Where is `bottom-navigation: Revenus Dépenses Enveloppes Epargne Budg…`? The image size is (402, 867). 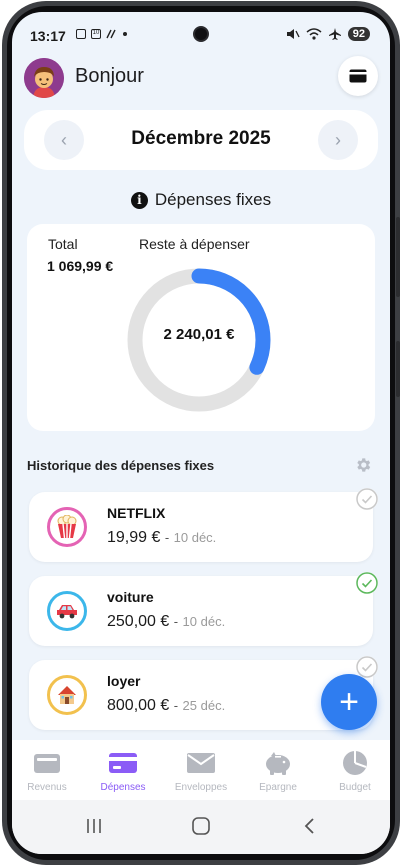 bottom-navigation: Revenus Dépenses Enveloppes Epargne Budg… is located at coordinates (201, 770).